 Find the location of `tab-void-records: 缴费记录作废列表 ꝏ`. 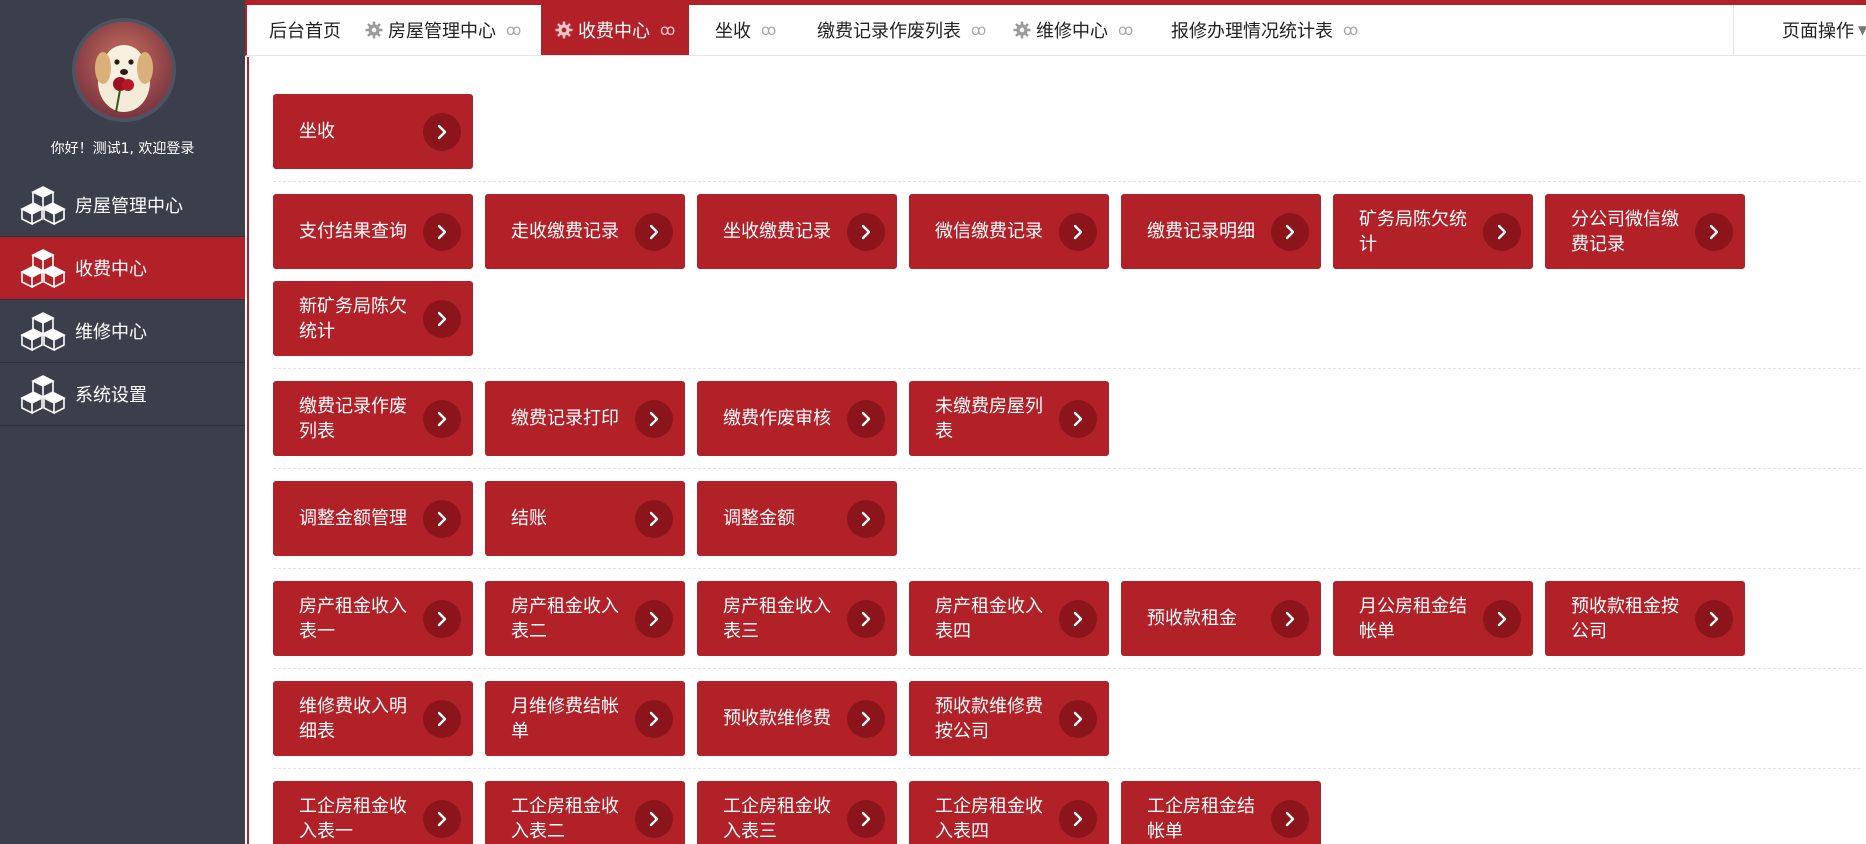

tab-void-records: 缴费记录作废列表 ꝏ is located at coordinates (901, 30).